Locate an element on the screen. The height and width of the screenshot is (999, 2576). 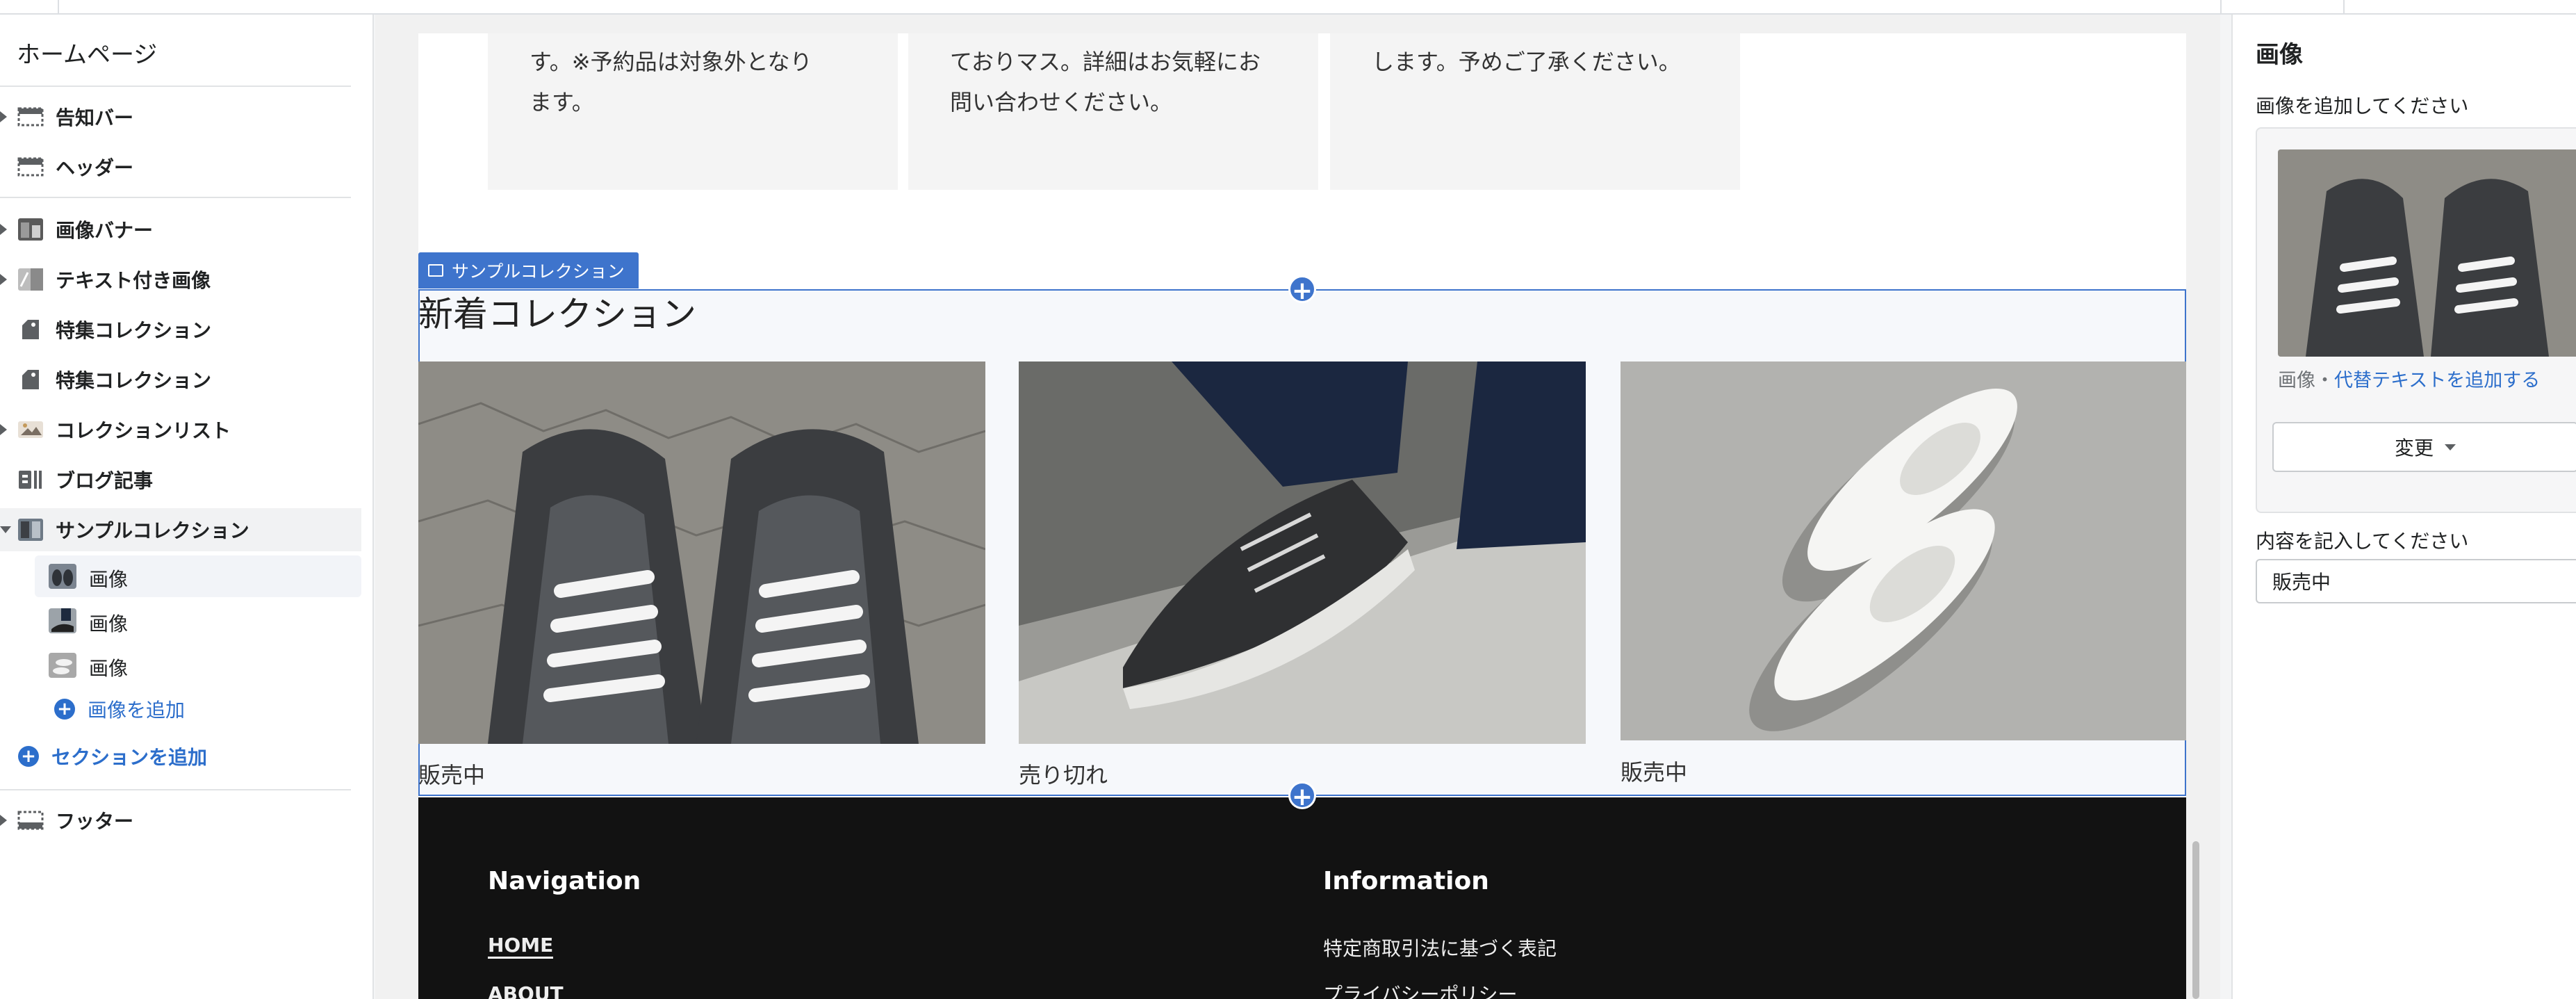
sidebar-item-label: フッター is located at coordinates (95, 822).